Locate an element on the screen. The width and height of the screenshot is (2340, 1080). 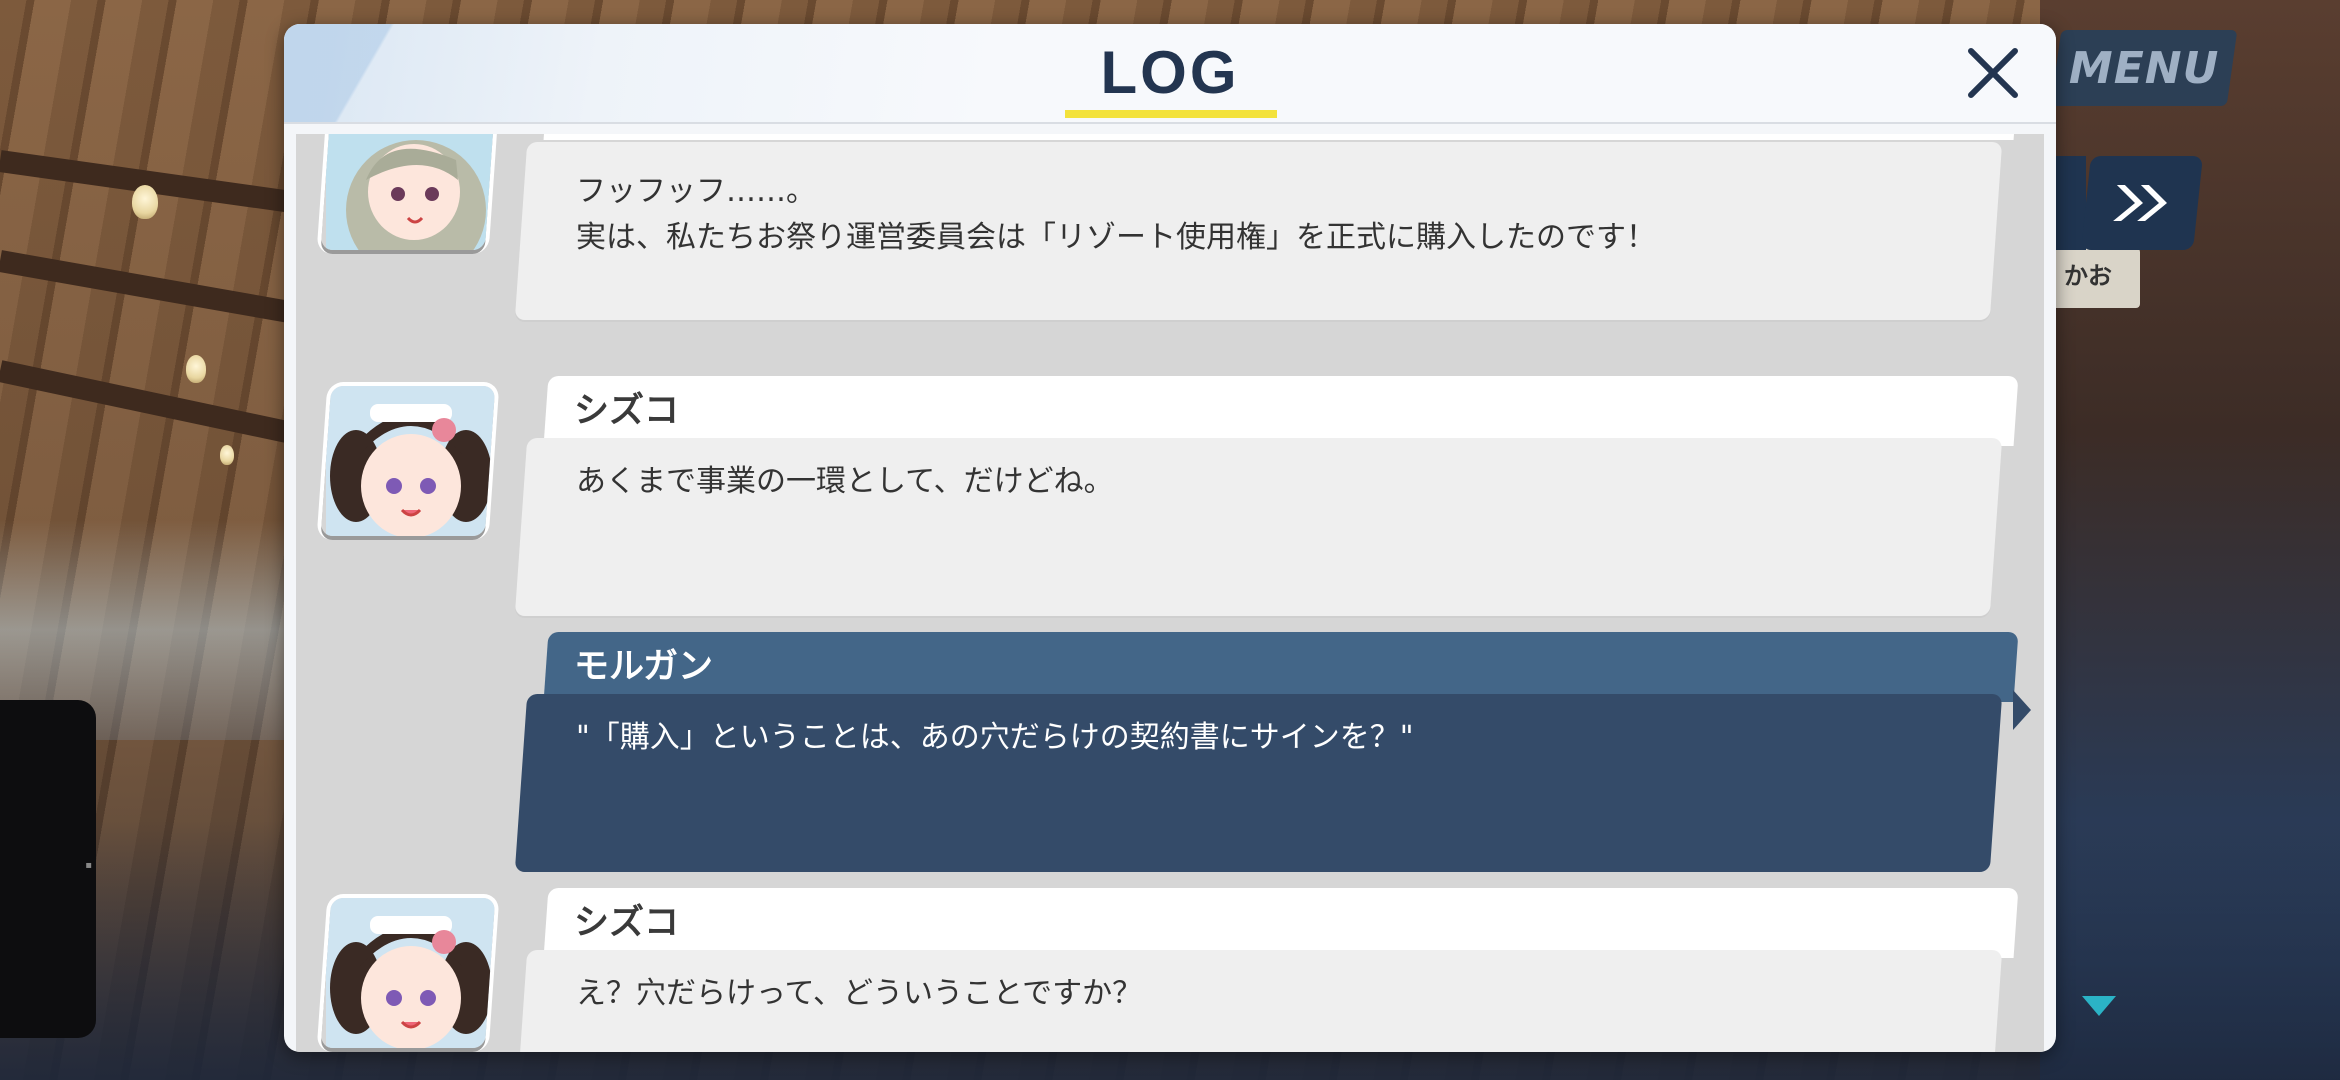
active-entry-pointer is located at coordinates (2022, 710).